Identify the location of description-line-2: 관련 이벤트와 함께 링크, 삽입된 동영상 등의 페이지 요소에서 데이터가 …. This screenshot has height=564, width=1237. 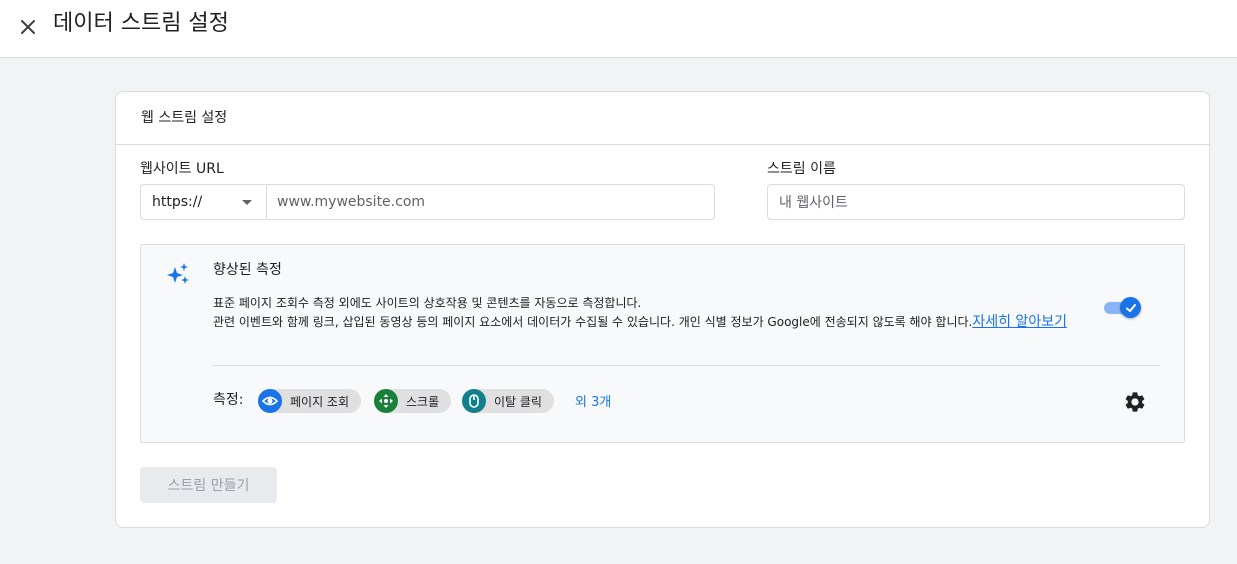
(593, 322).